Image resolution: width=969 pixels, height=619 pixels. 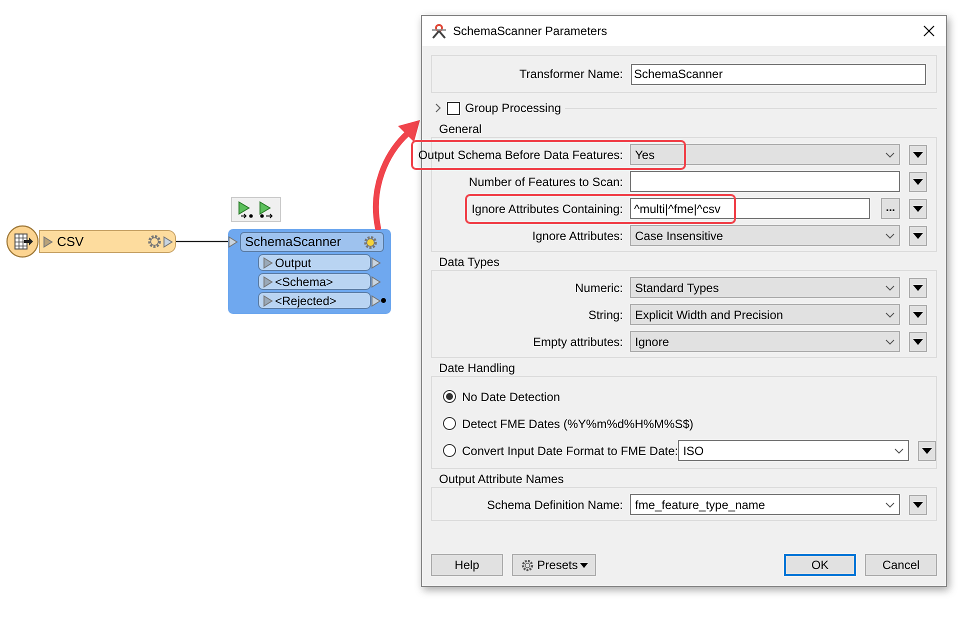 What do you see at coordinates (577, 235) in the screenshot?
I see `field-label: Ignore Attributes:` at bounding box center [577, 235].